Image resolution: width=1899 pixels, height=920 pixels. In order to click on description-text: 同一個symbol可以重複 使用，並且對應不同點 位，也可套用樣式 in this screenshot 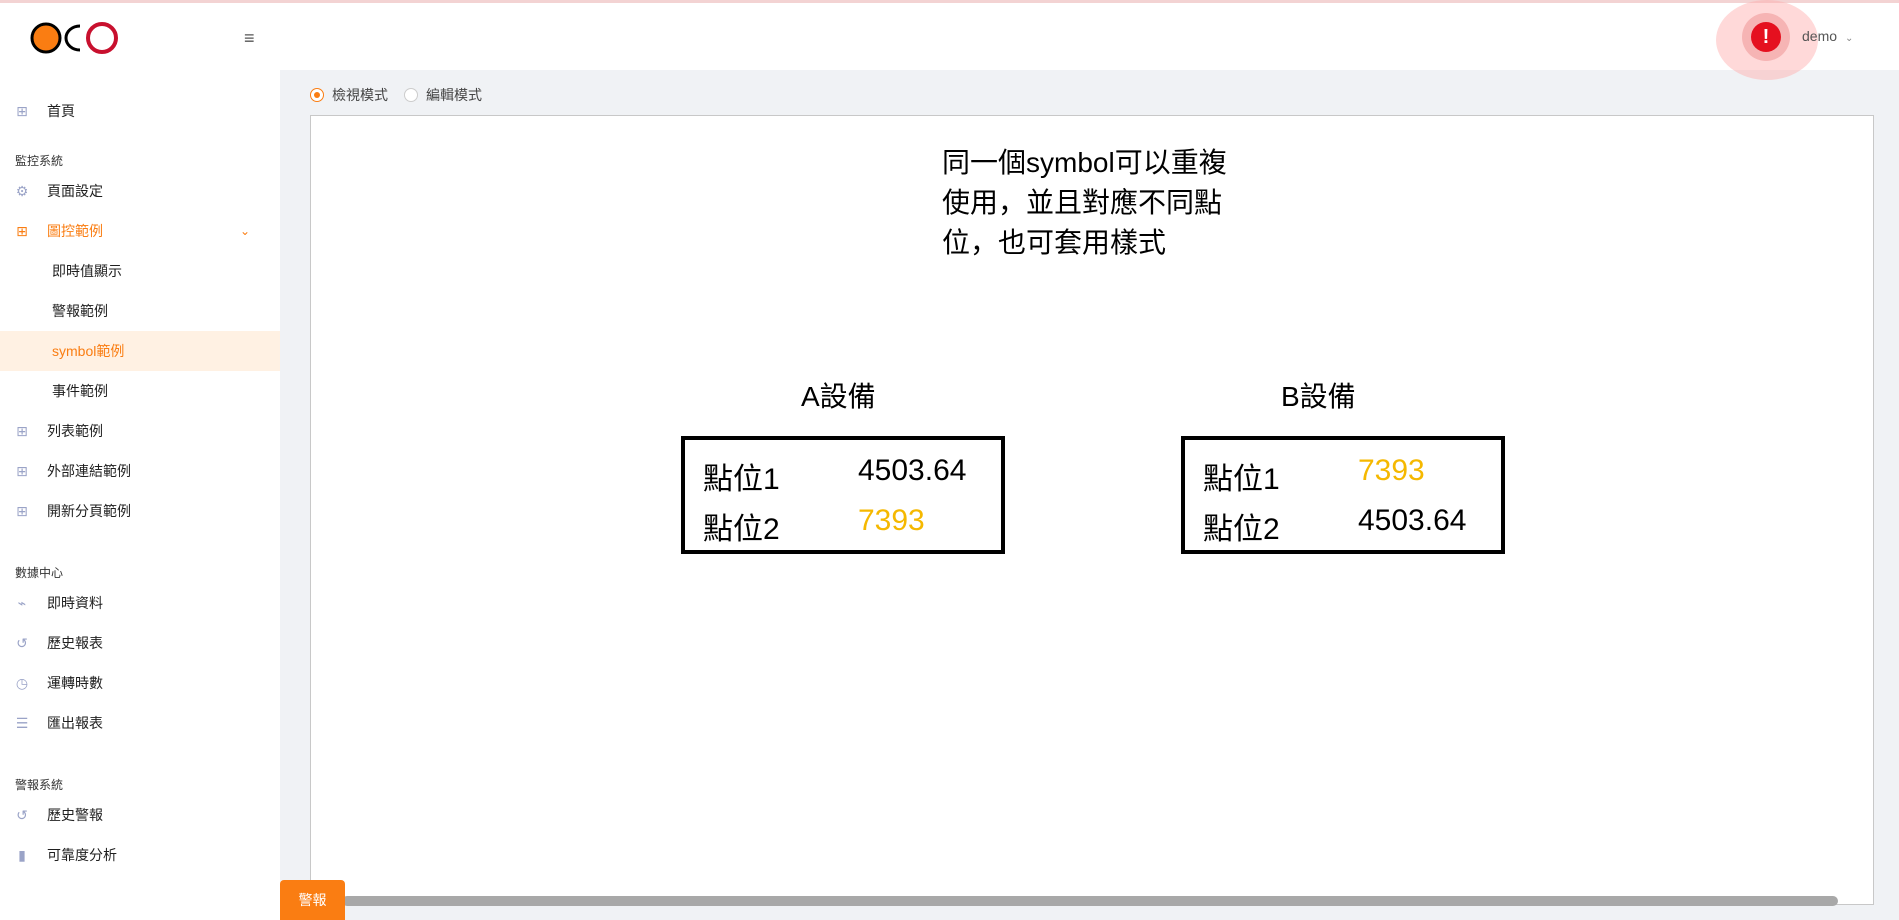, I will do `click(1102, 203)`.